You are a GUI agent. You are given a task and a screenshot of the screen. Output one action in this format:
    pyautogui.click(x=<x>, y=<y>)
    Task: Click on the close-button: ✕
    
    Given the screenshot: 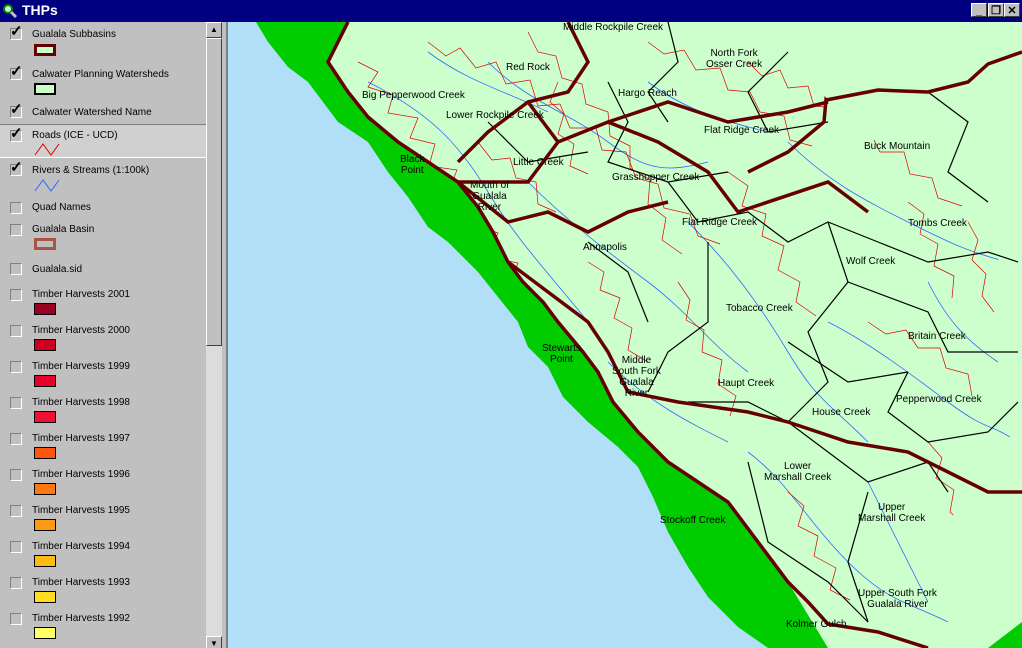 What is the action you would take?
    pyautogui.click(x=1012, y=10)
    